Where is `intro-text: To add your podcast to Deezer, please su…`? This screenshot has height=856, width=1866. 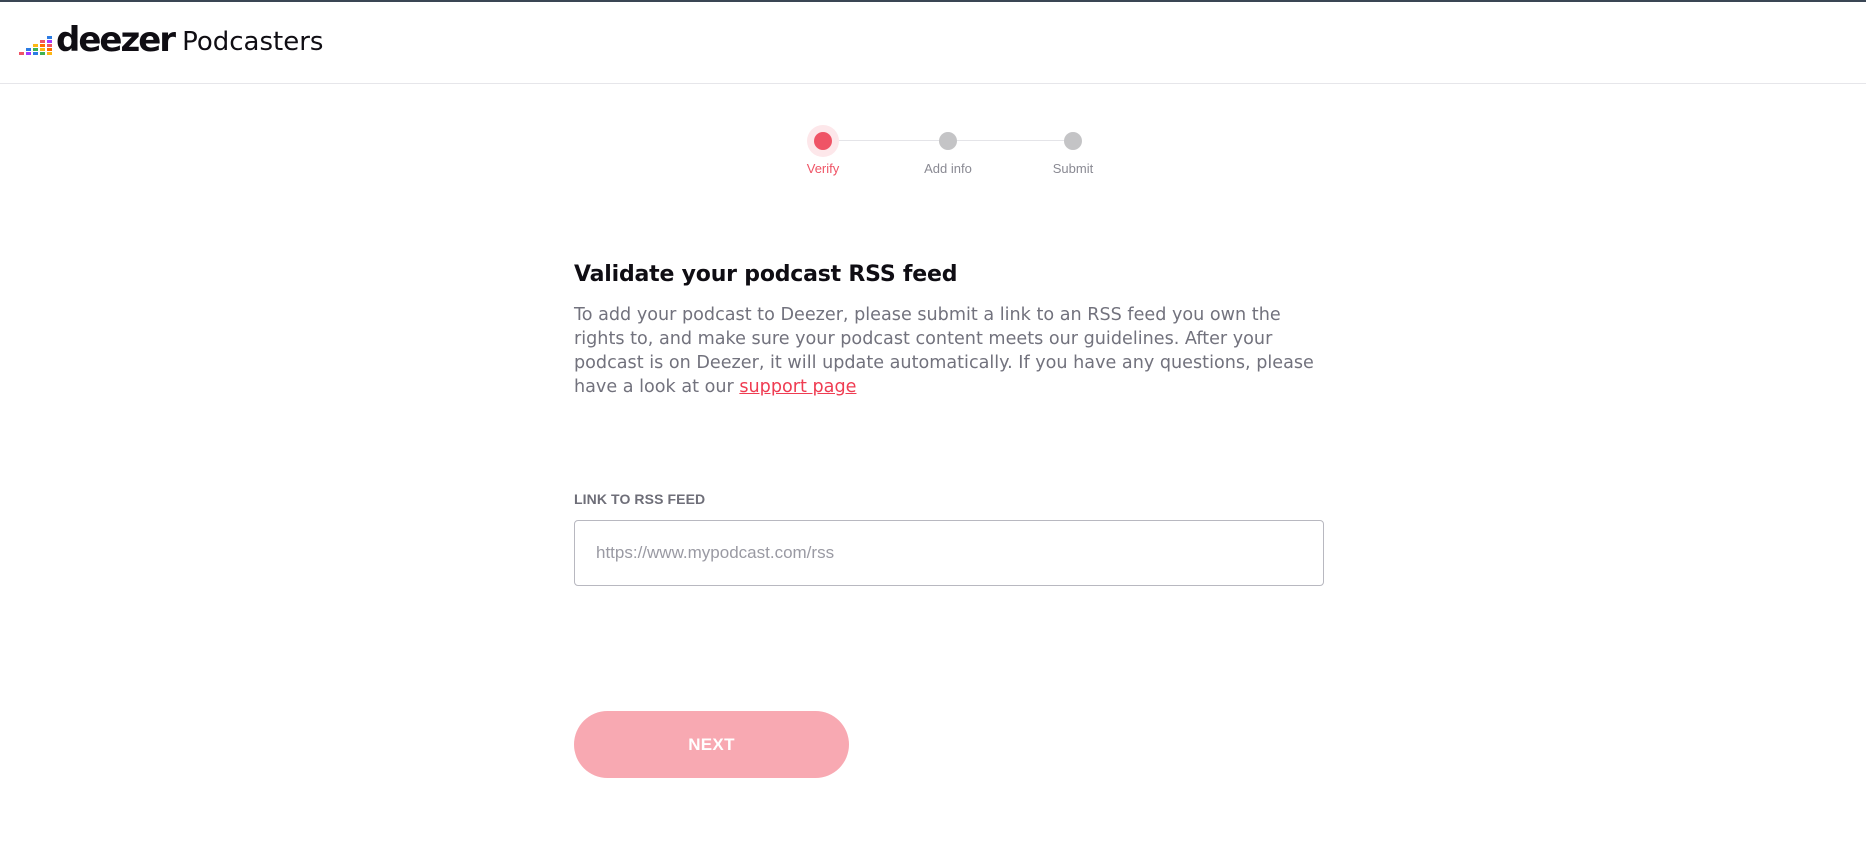 intro-text: To add your podcast to Deezer, please su… is located at coordinates (944, 351).